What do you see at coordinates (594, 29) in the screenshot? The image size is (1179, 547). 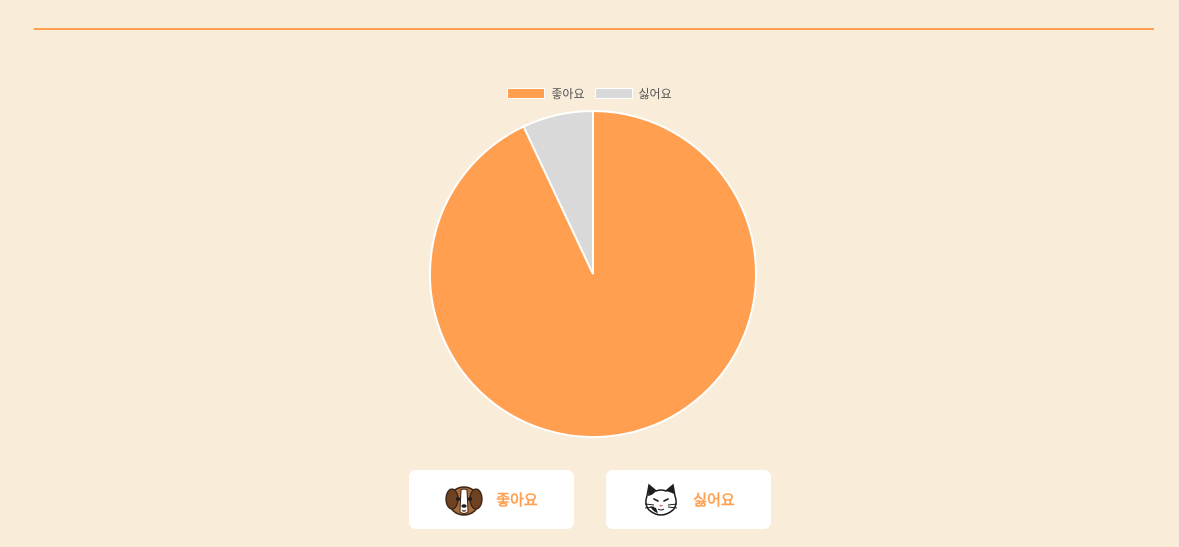 I see `top-divider` at bounding box center [594, 29].